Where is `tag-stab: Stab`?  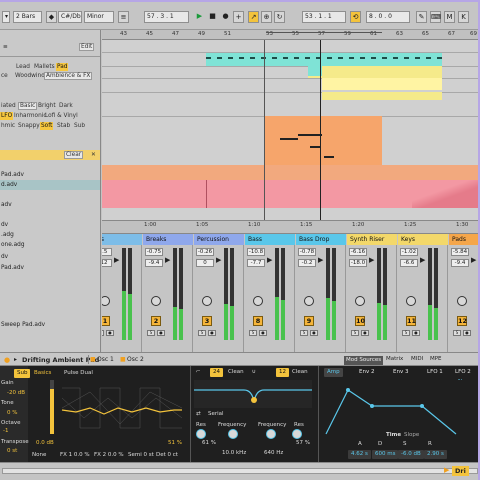
tag-stab: Stab is located at coordinates (63, 126).